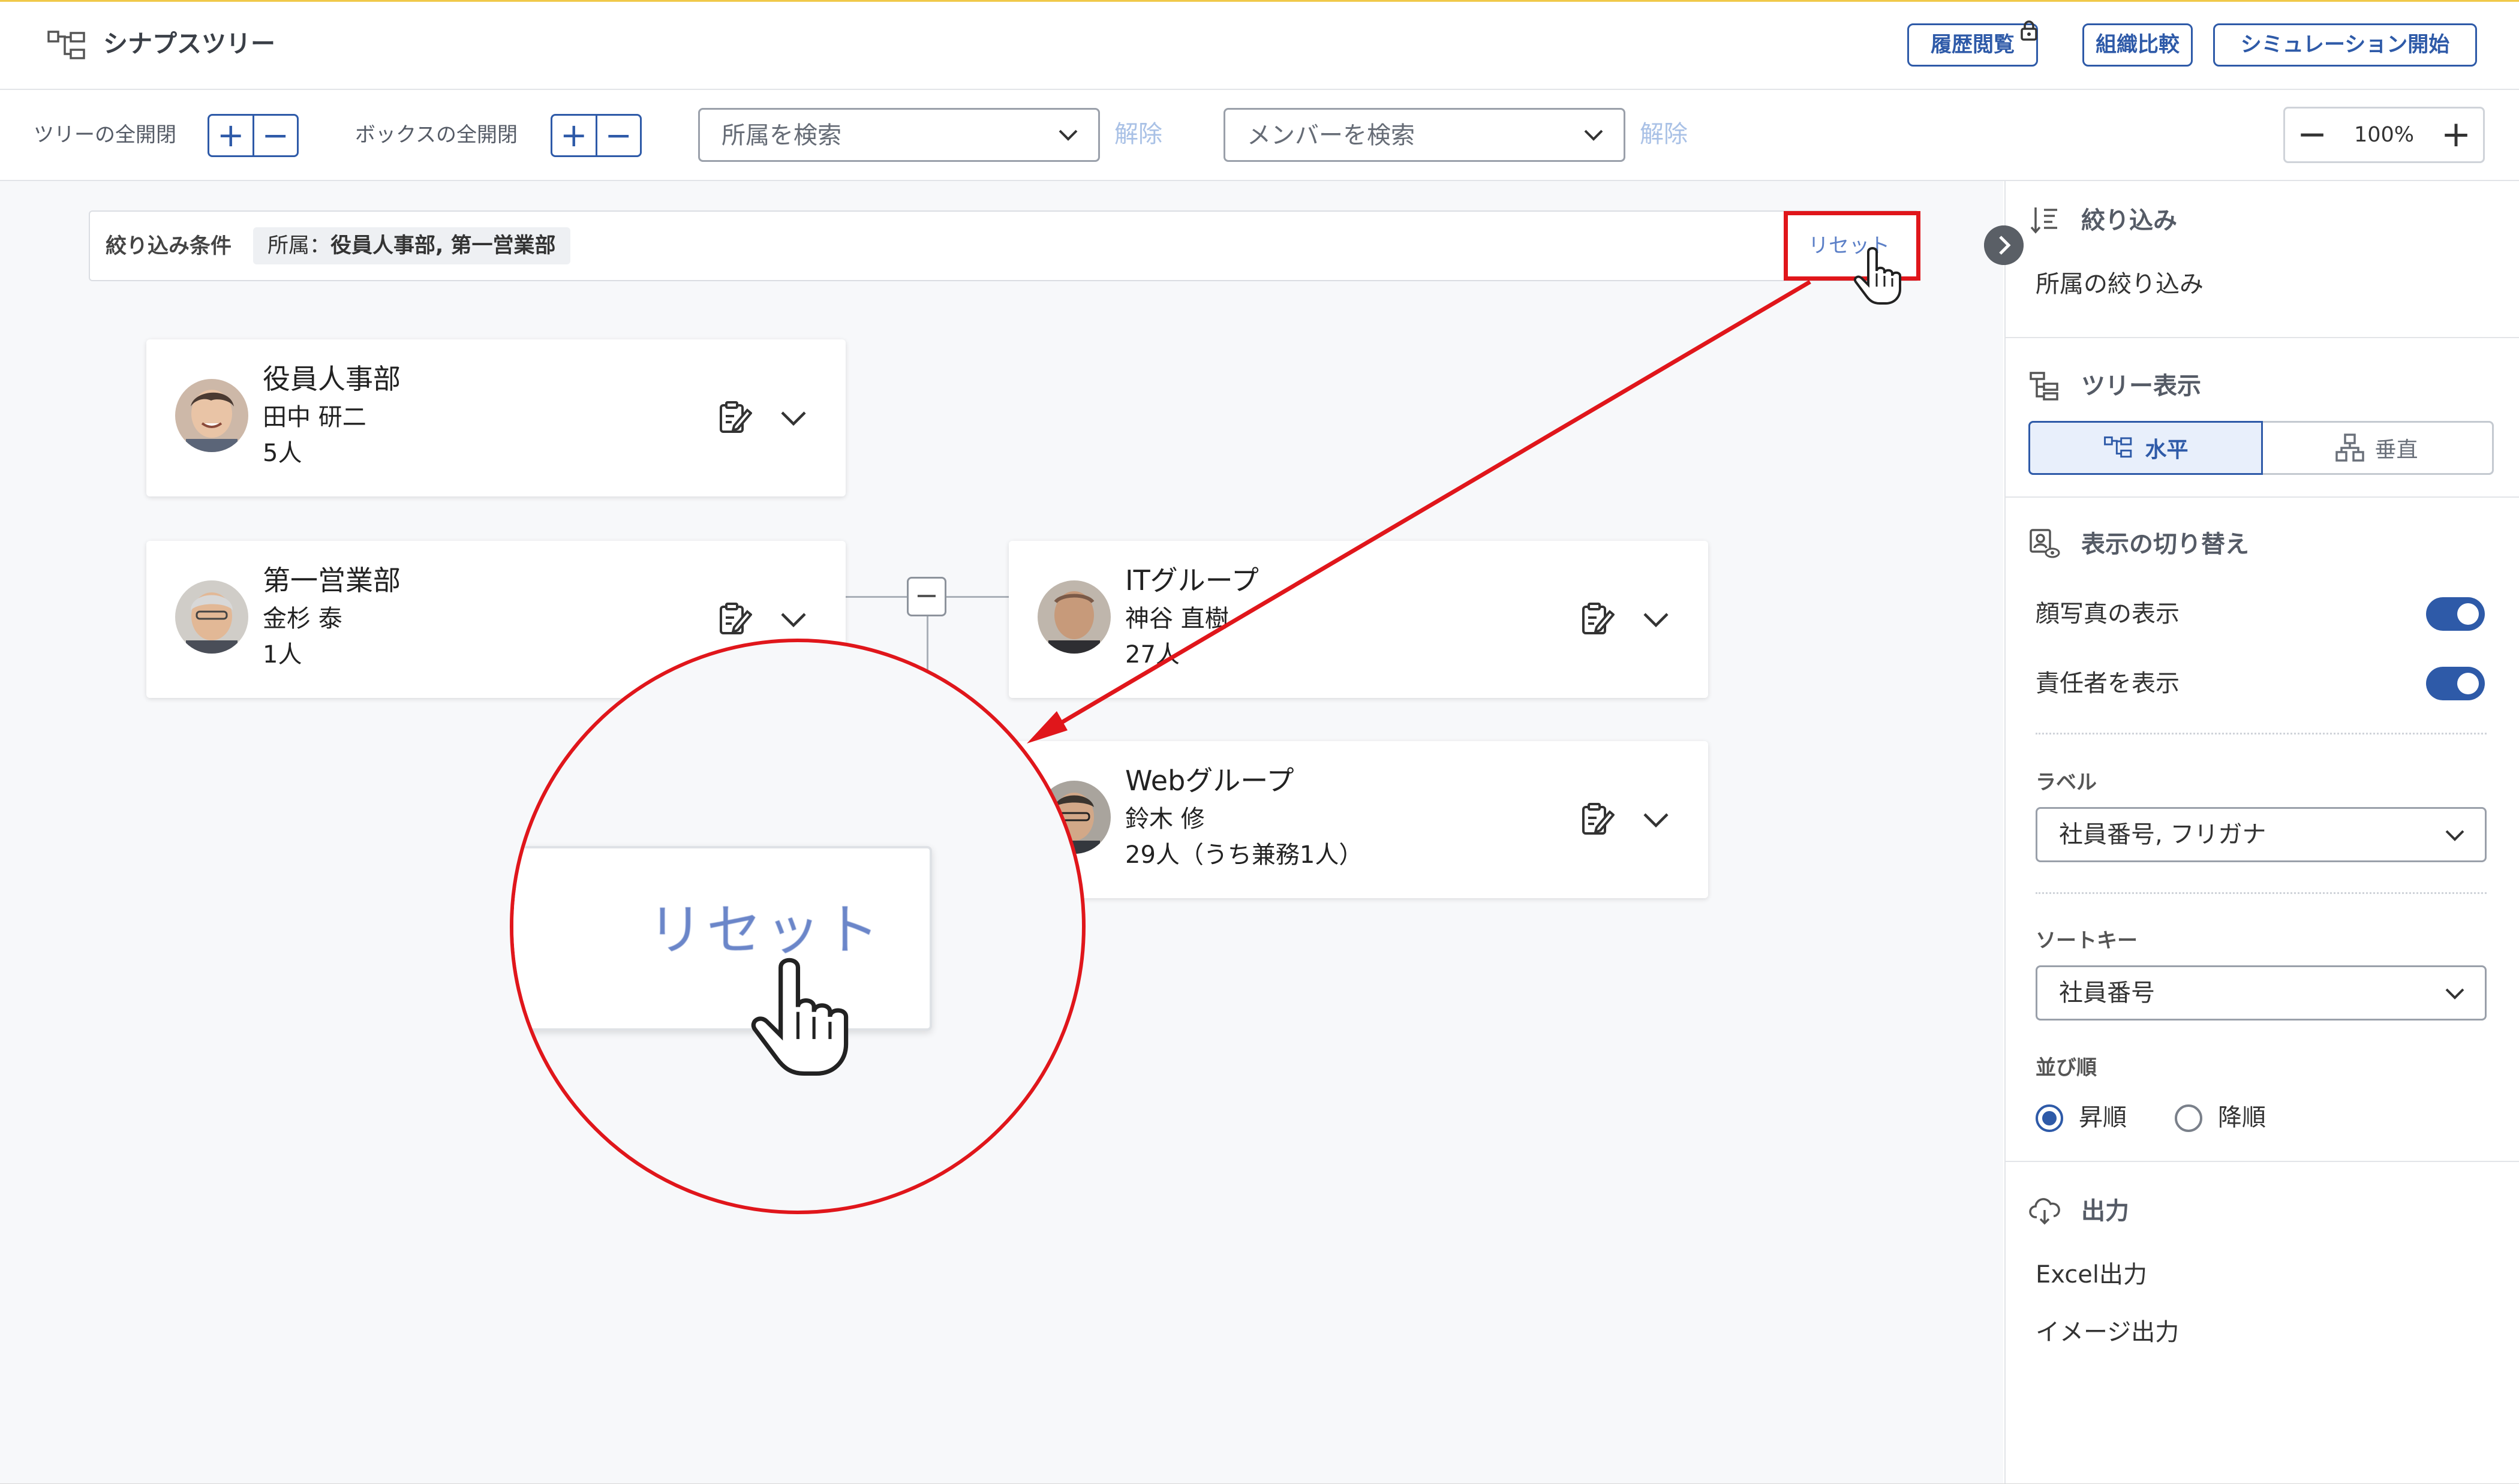 Image resolution: width=2519 pixels, height=1484 pixels. Describe the element at coordinates (2091, 1275) in the screenshot. I see `excel-export-link: Excel出力` at that location.